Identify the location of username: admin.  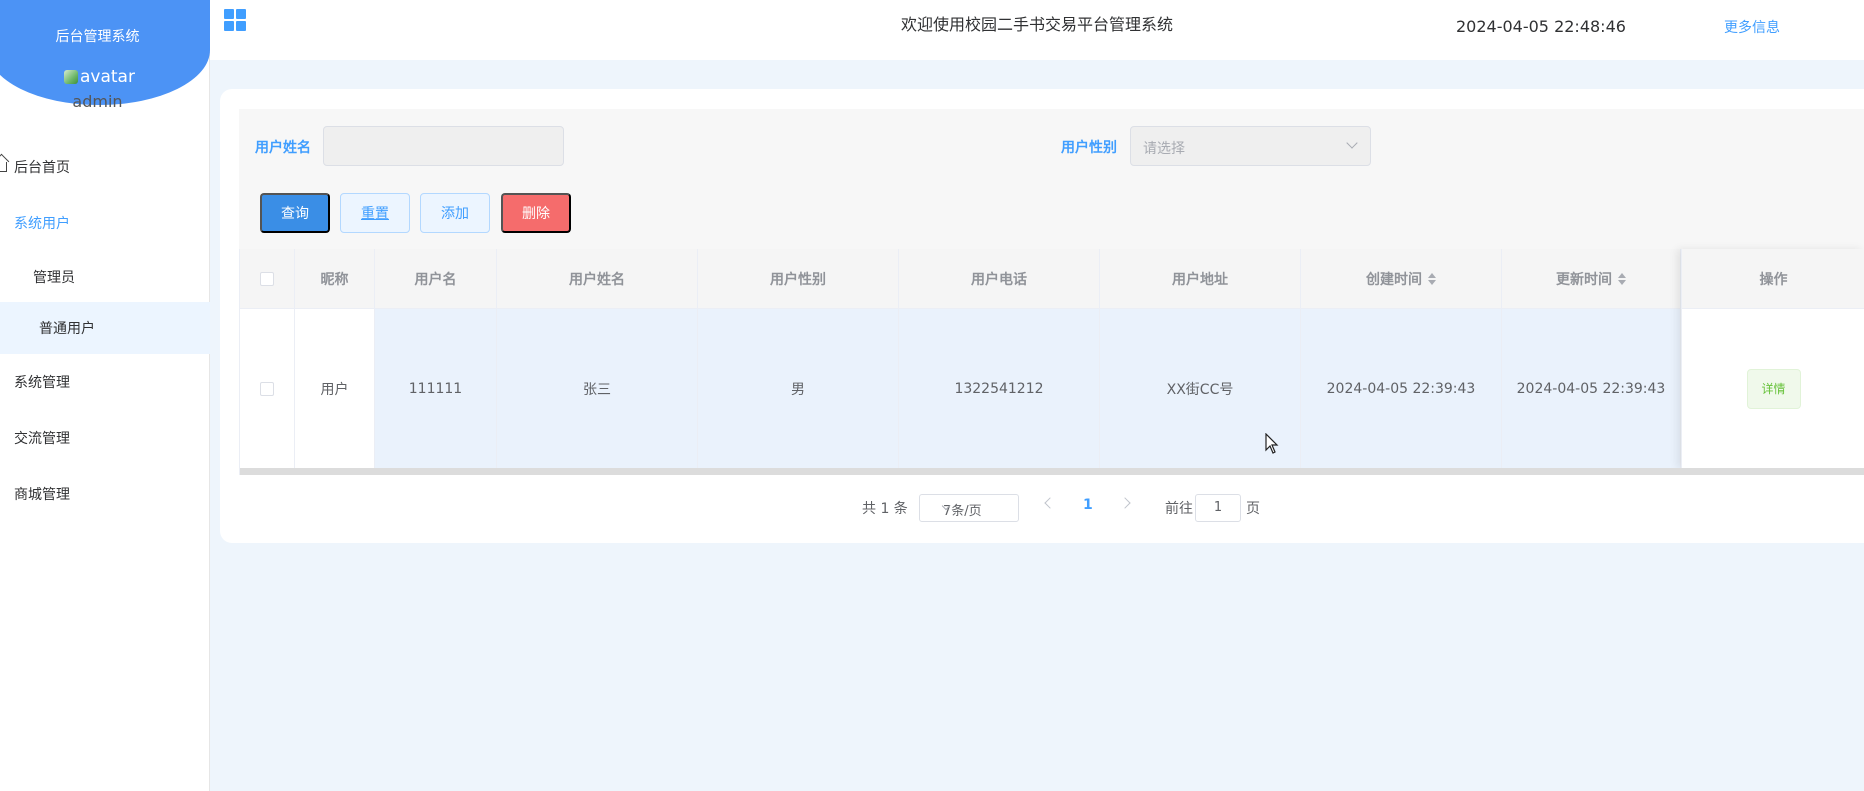
(97, 101).